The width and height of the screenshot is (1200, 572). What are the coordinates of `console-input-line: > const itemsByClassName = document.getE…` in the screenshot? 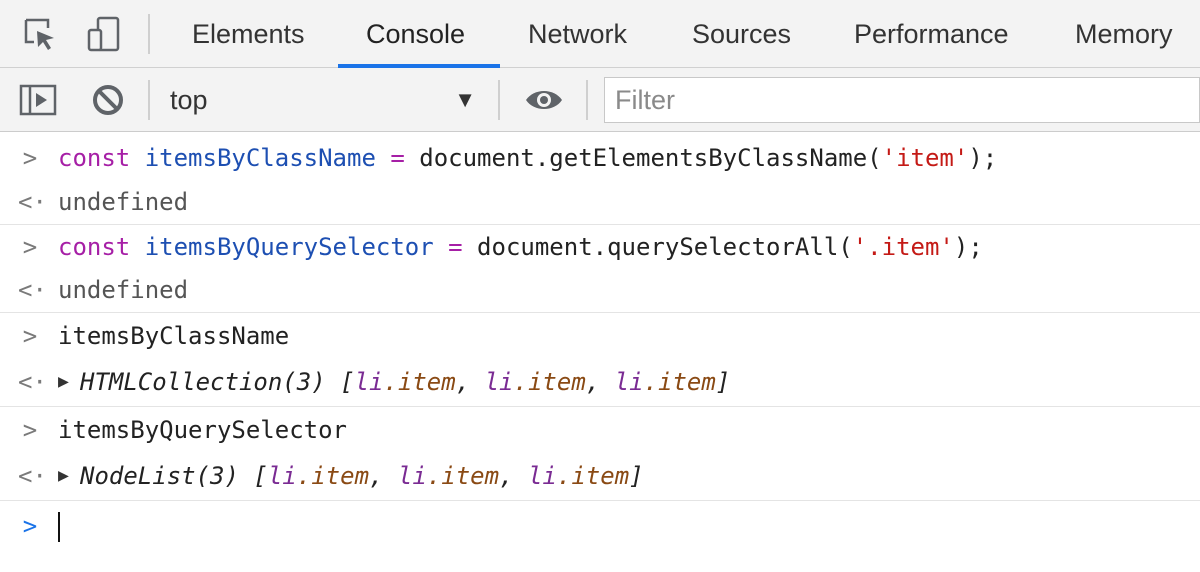 It's located at (600, 158).